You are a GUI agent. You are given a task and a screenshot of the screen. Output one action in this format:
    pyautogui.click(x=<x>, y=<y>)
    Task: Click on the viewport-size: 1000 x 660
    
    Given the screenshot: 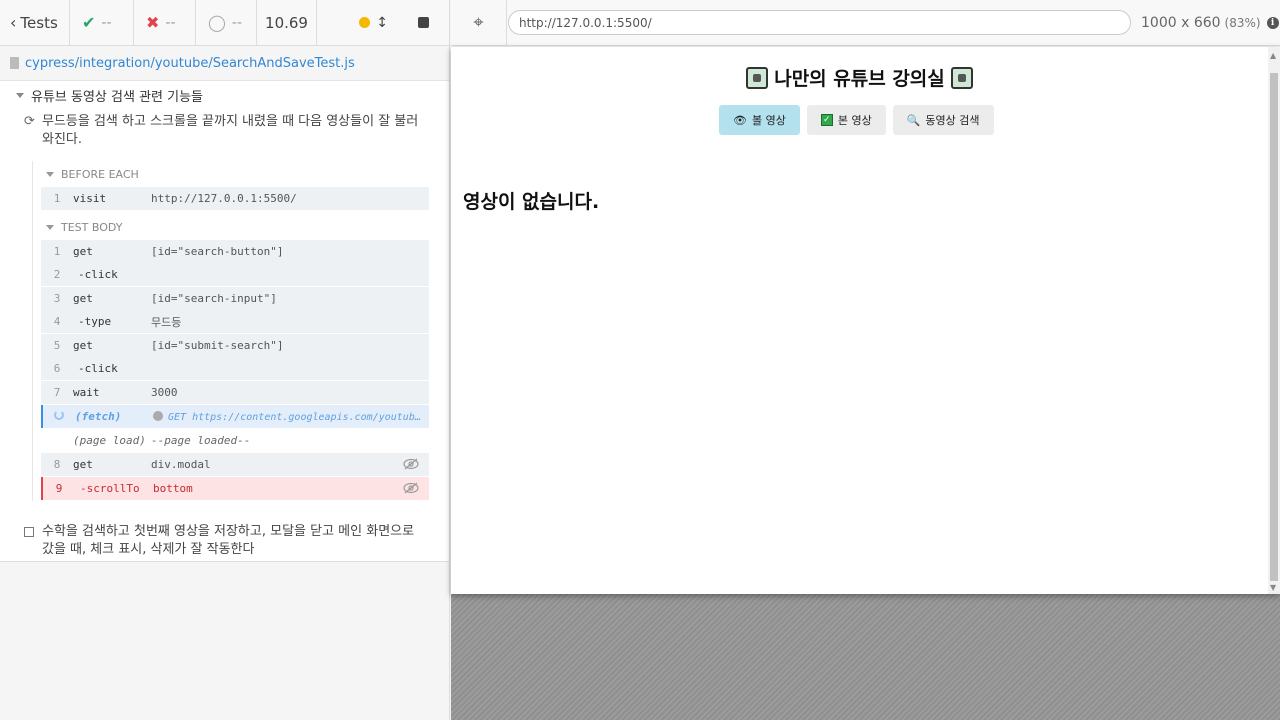 What is the action you would take?
    pyautogui.click(x=1181, y=22)
    